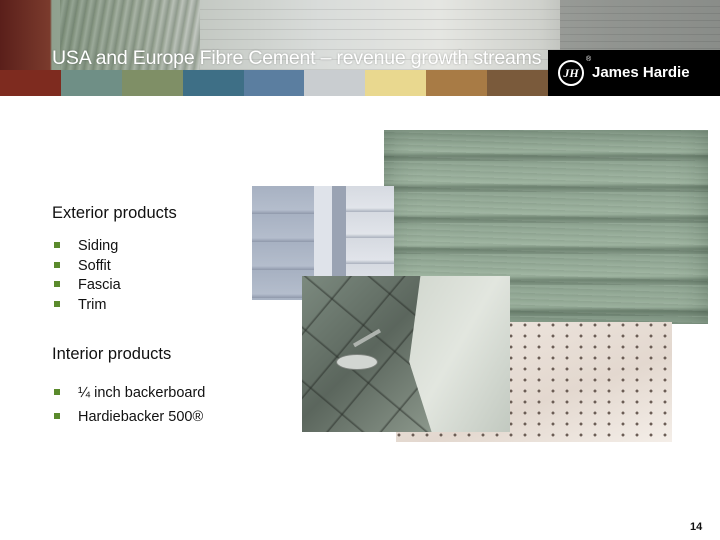  Describe the element at coordinates (129, 417) in the screenshot. I see `list-item: Hardiebacker 500®` at that location.